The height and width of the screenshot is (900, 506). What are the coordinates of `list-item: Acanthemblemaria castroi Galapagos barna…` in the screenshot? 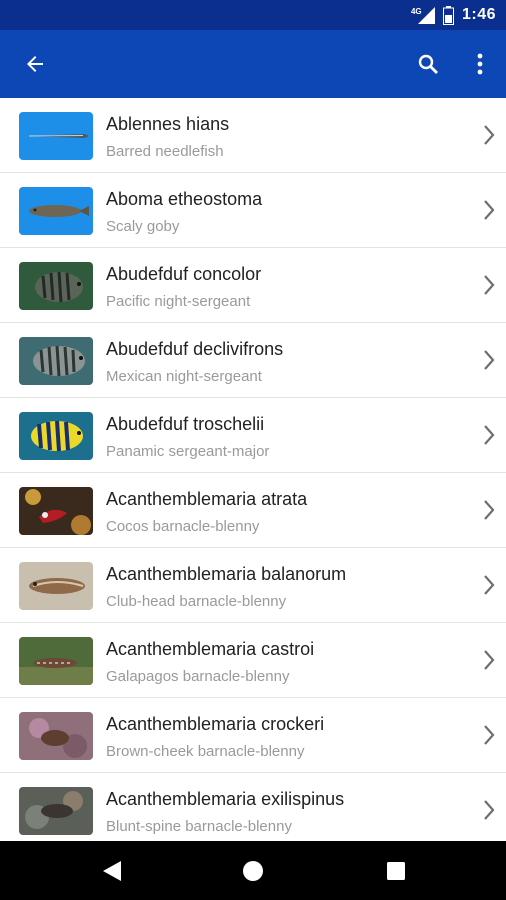 It's located at (253, 660).